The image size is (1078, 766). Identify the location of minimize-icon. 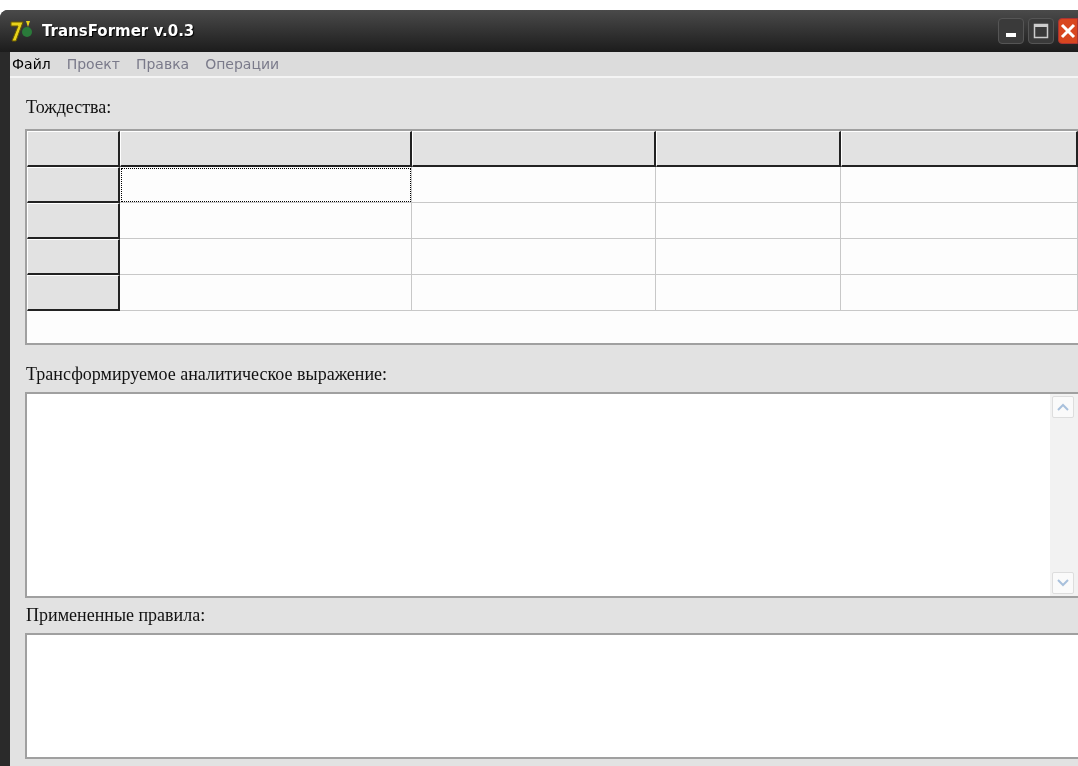
(1011, 35).